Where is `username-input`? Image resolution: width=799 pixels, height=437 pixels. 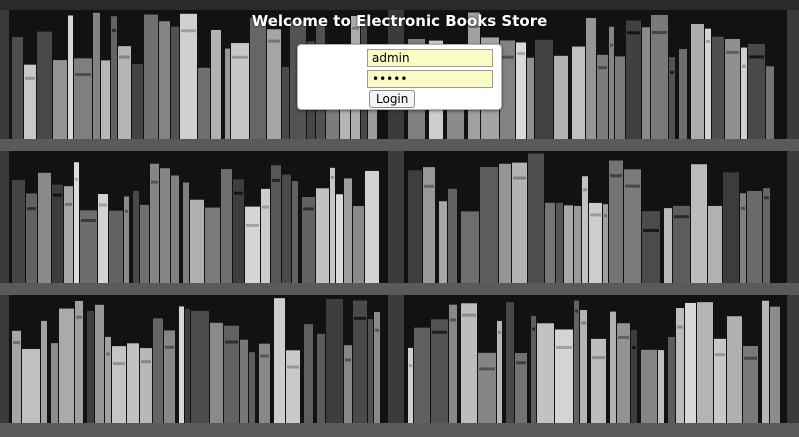
username-input is located at coordinates (430, 58).